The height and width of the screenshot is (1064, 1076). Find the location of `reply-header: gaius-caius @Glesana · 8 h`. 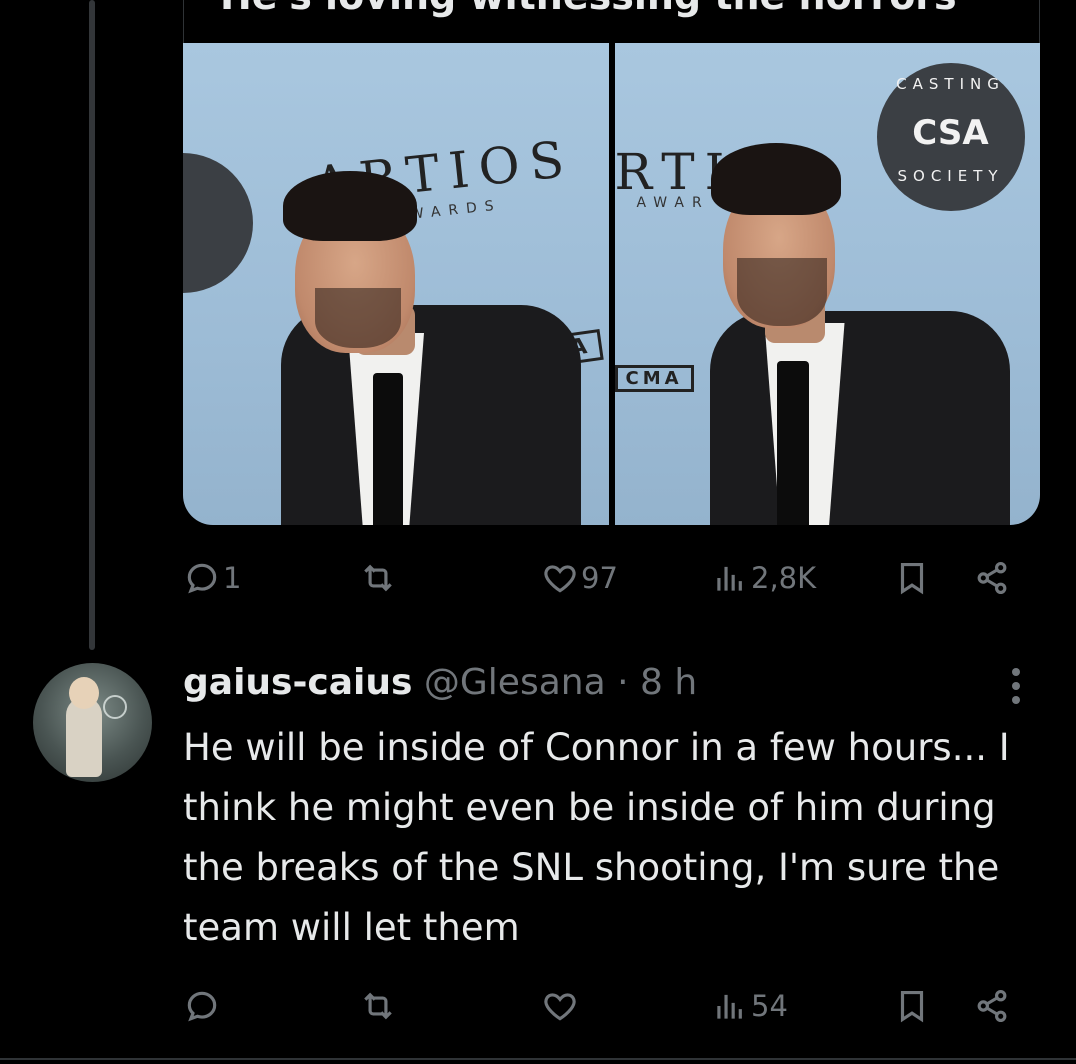

reply-header: gaius-caius @Glesana · 8 h is located at coordinates (440, 687).